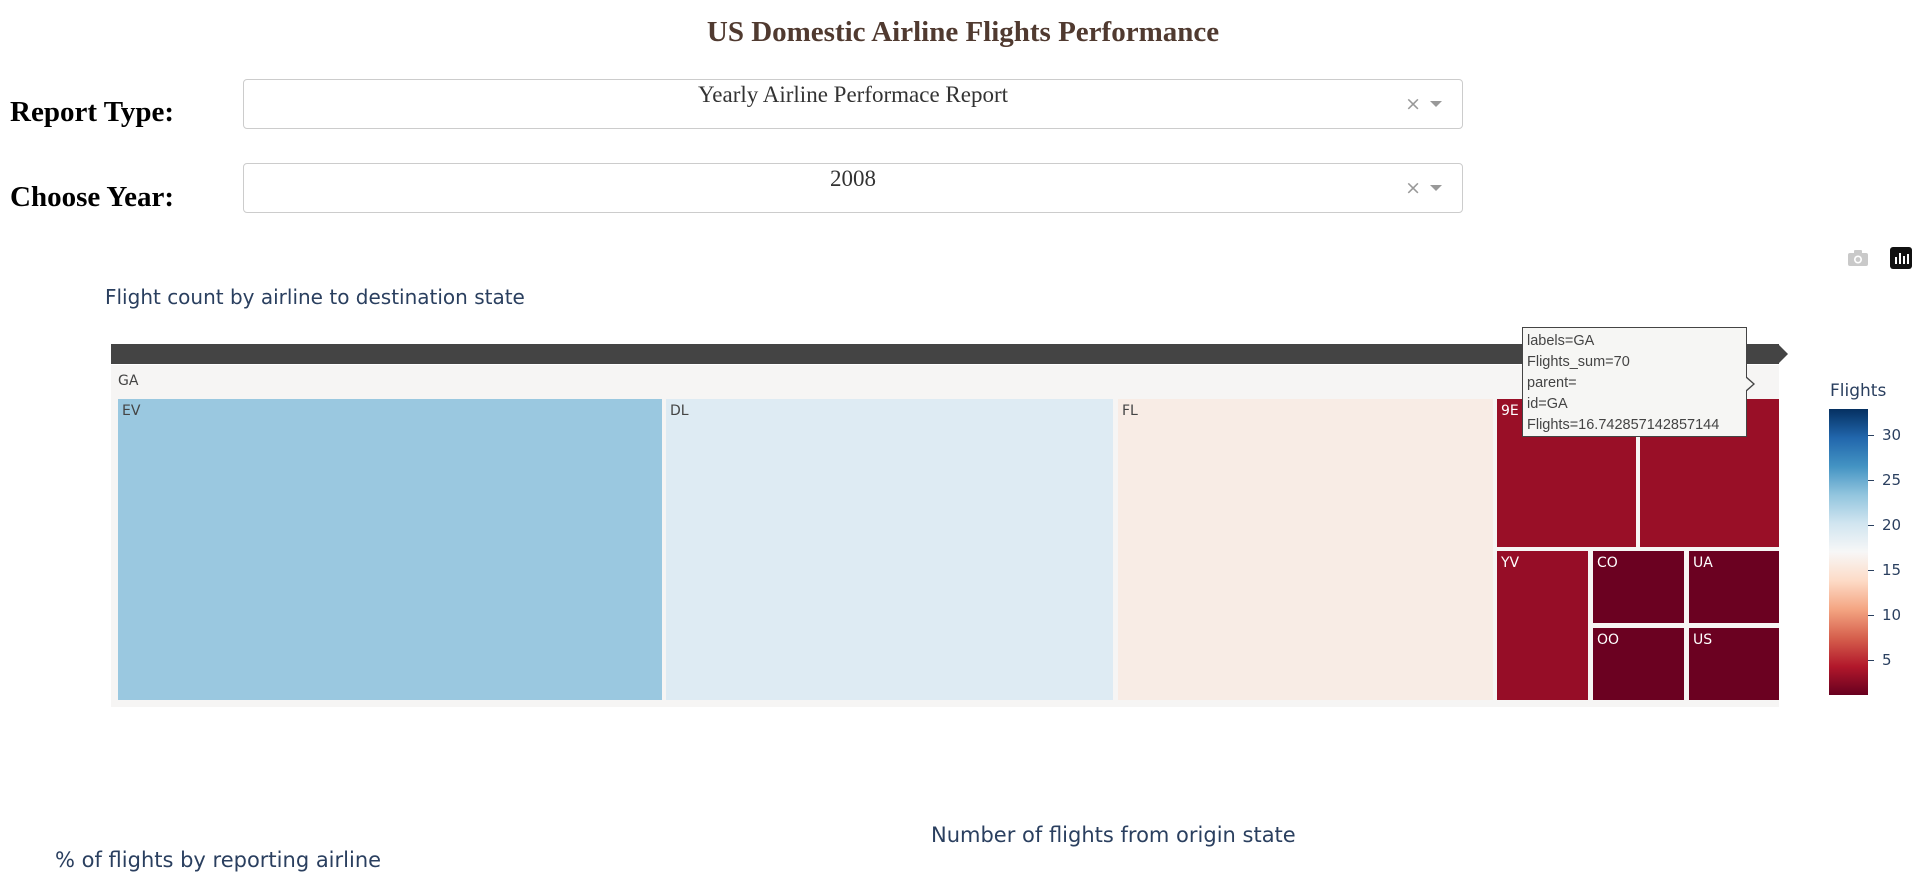 The image size is (1920, 872). What do you see at coordinates (1703, 640) in the screenshot?
I see `treemap-cell-label: US` at bounding box center [1703, 640].